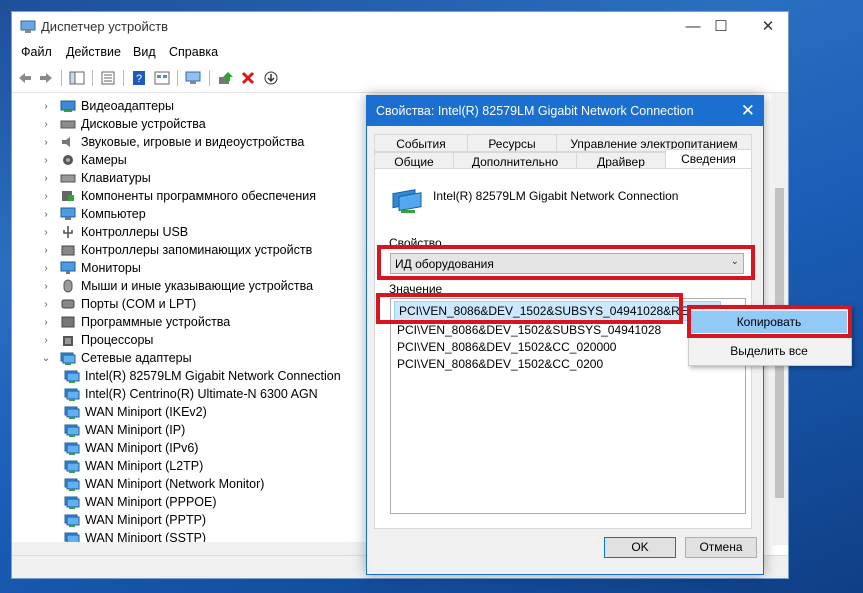 Image resolution: width=863 pixels, height=593 pixels. I want to click on tree-device: WAN Miniport (Network Monitor), so click(164, 484).